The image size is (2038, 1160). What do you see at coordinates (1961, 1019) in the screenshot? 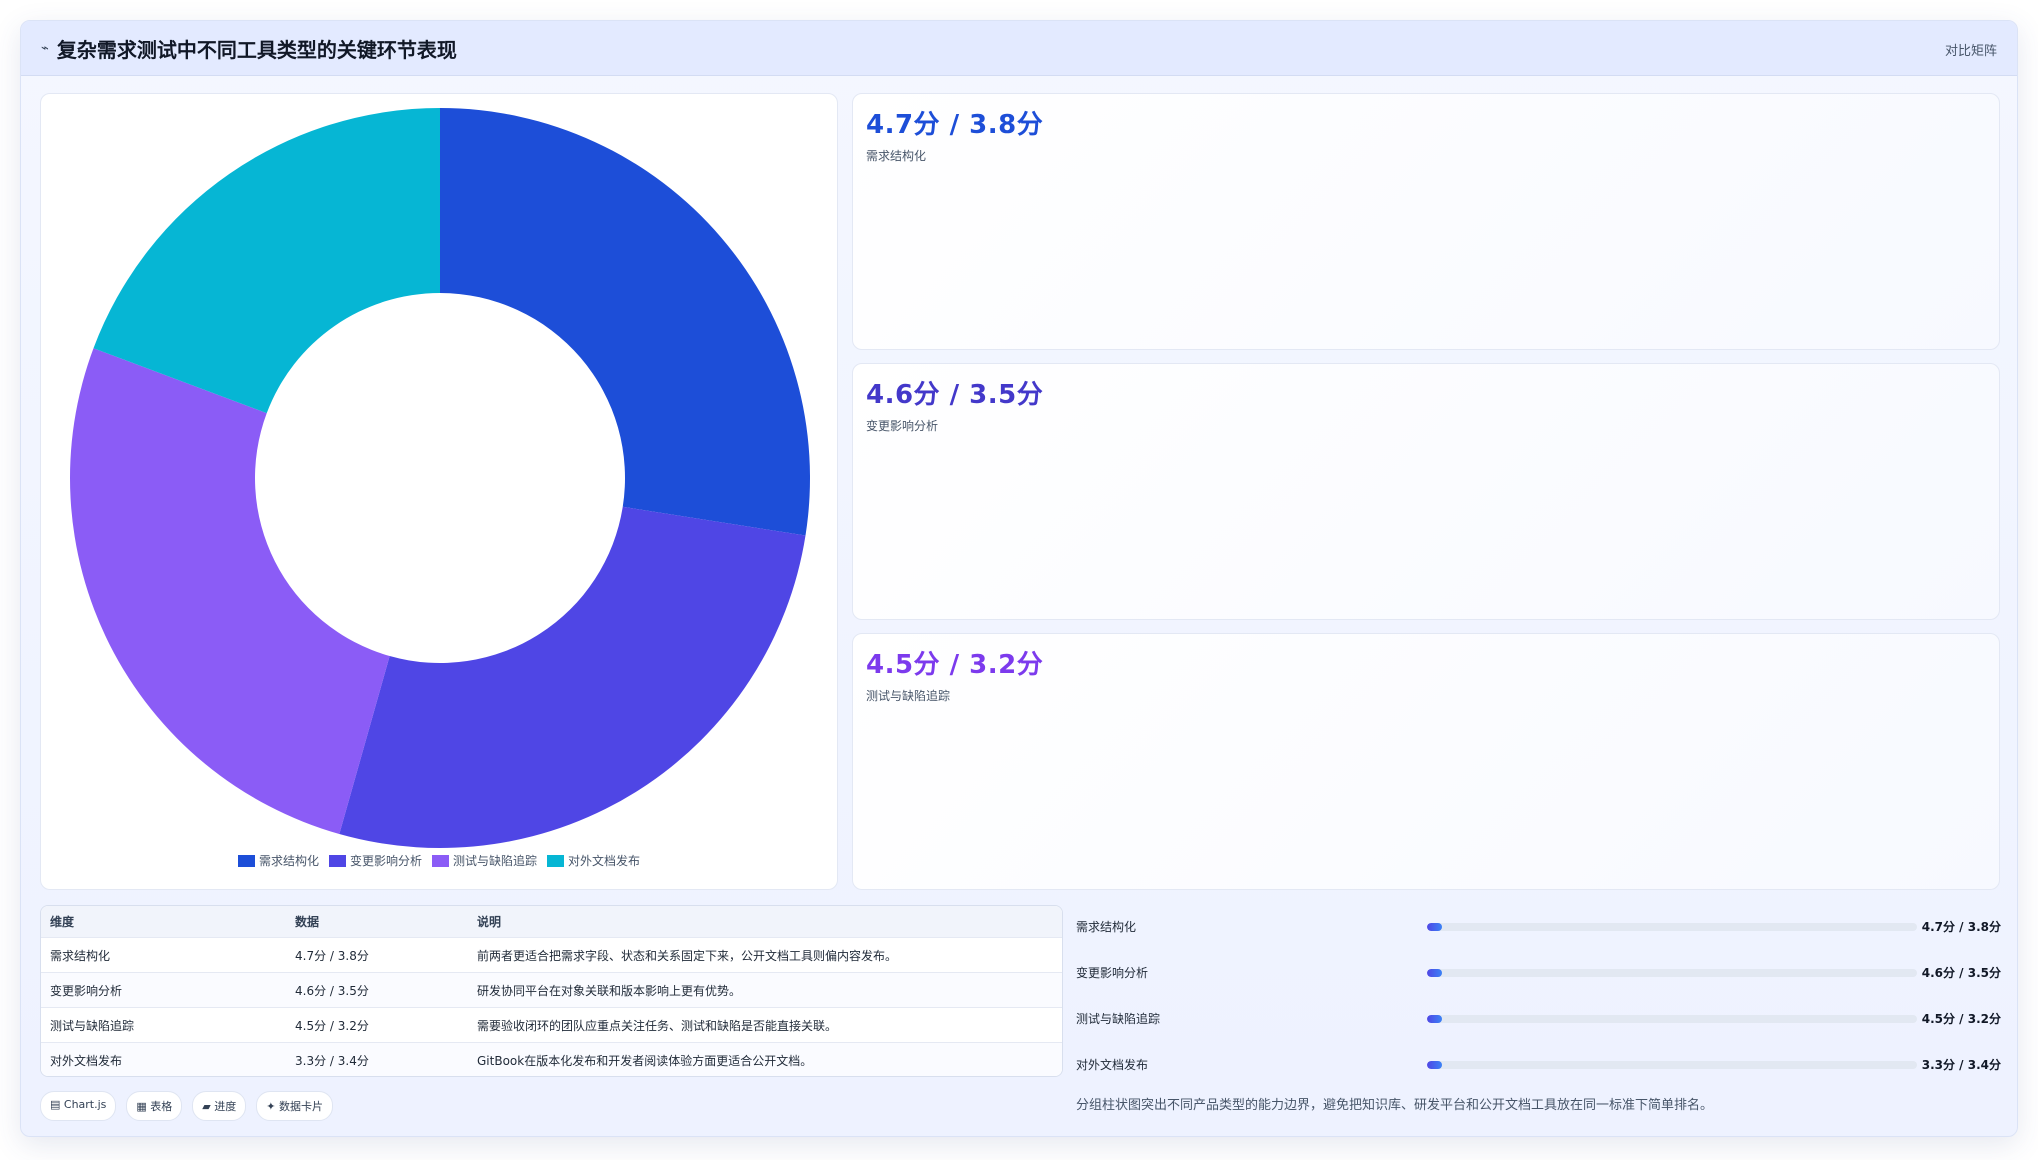
I see `progress-value: 4.5分 / 3.2分` at bounding box center [1961, 1019].